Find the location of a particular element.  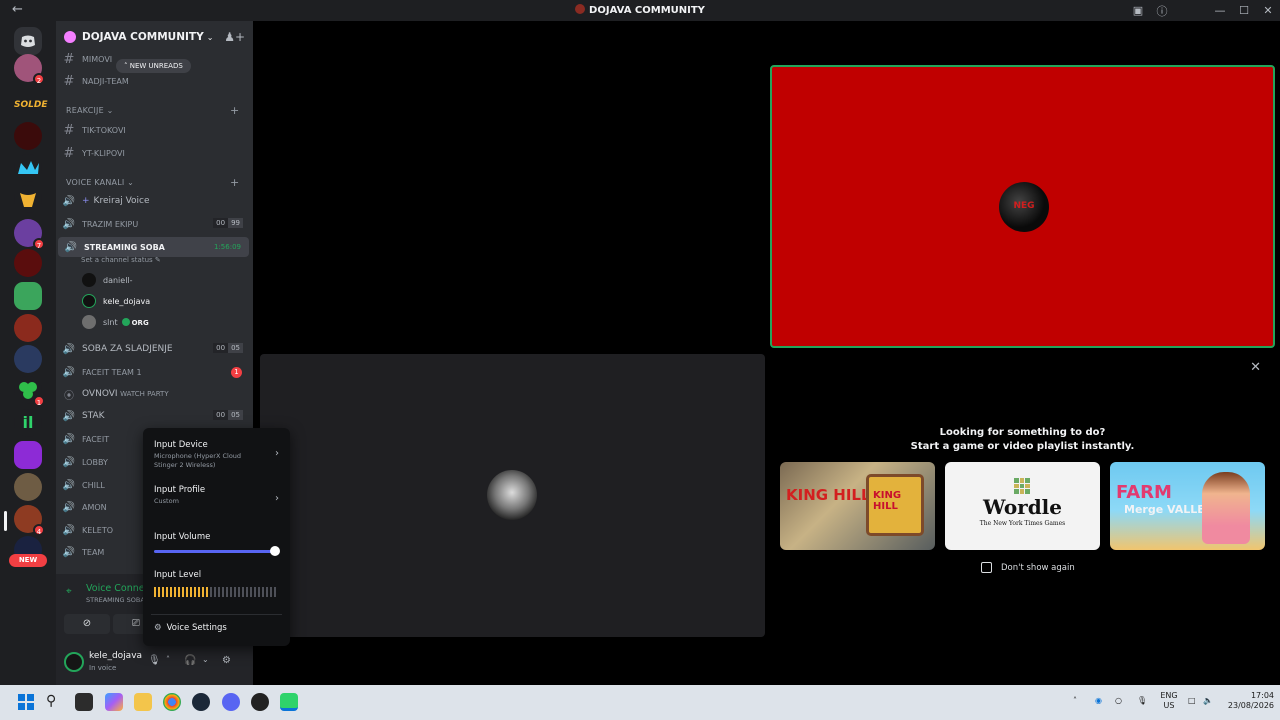

user-name: kele_dojava is located at coordinates (116, 656).